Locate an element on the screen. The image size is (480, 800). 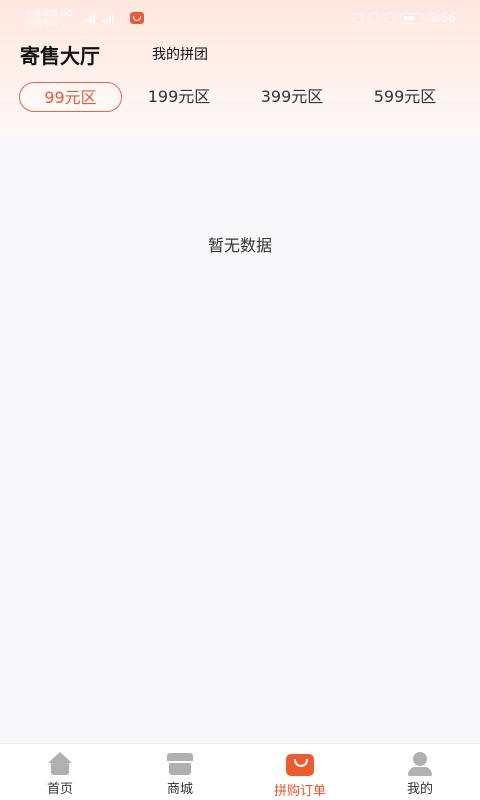
nav-group-orders-label: 拼购订单 is located at coordinates (299, 791).